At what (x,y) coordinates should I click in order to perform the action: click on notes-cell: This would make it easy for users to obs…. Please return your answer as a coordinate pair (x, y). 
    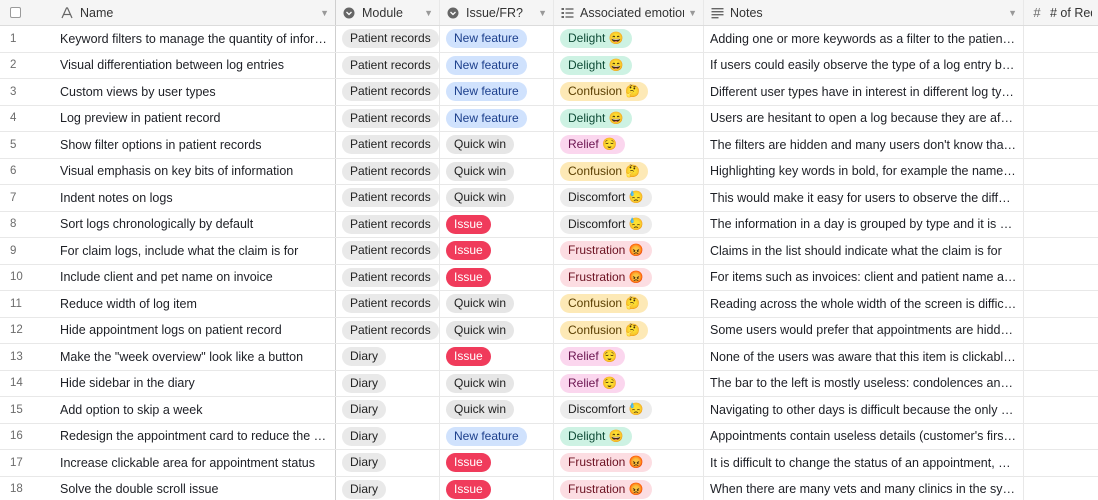
    Looking at the image, I should click on (864, 198).